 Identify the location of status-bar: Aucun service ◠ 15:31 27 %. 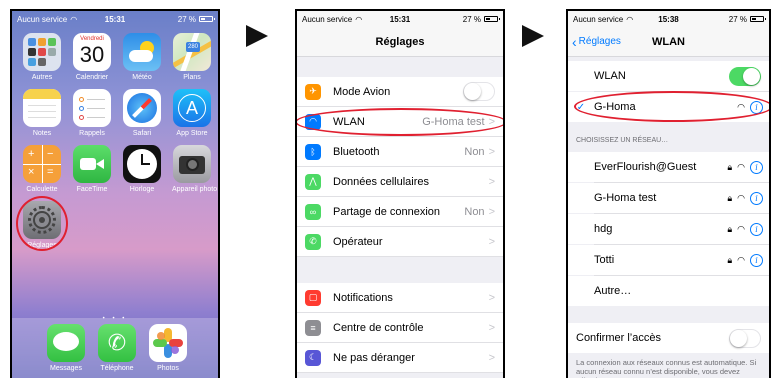
(115, 19).